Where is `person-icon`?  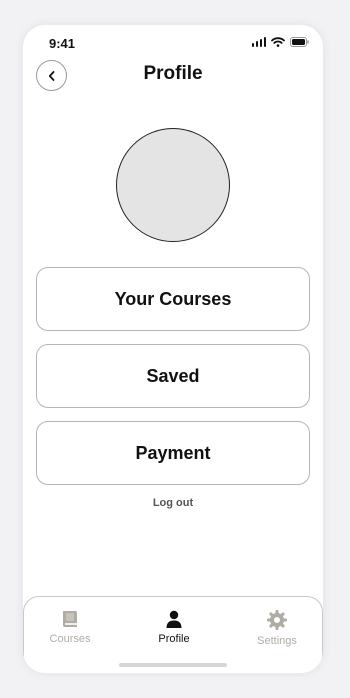 person-icon is located at coordinates (174, 619).